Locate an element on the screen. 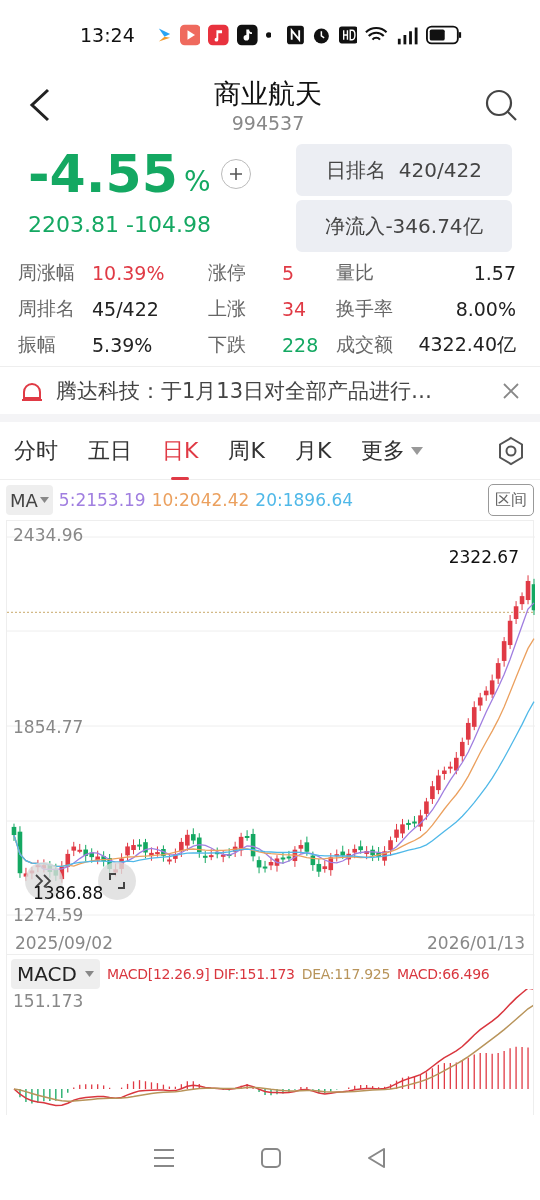 This screenshot has height=1200, width=540. start-date: 2025/09/02 is located at coordinates (64, 943).